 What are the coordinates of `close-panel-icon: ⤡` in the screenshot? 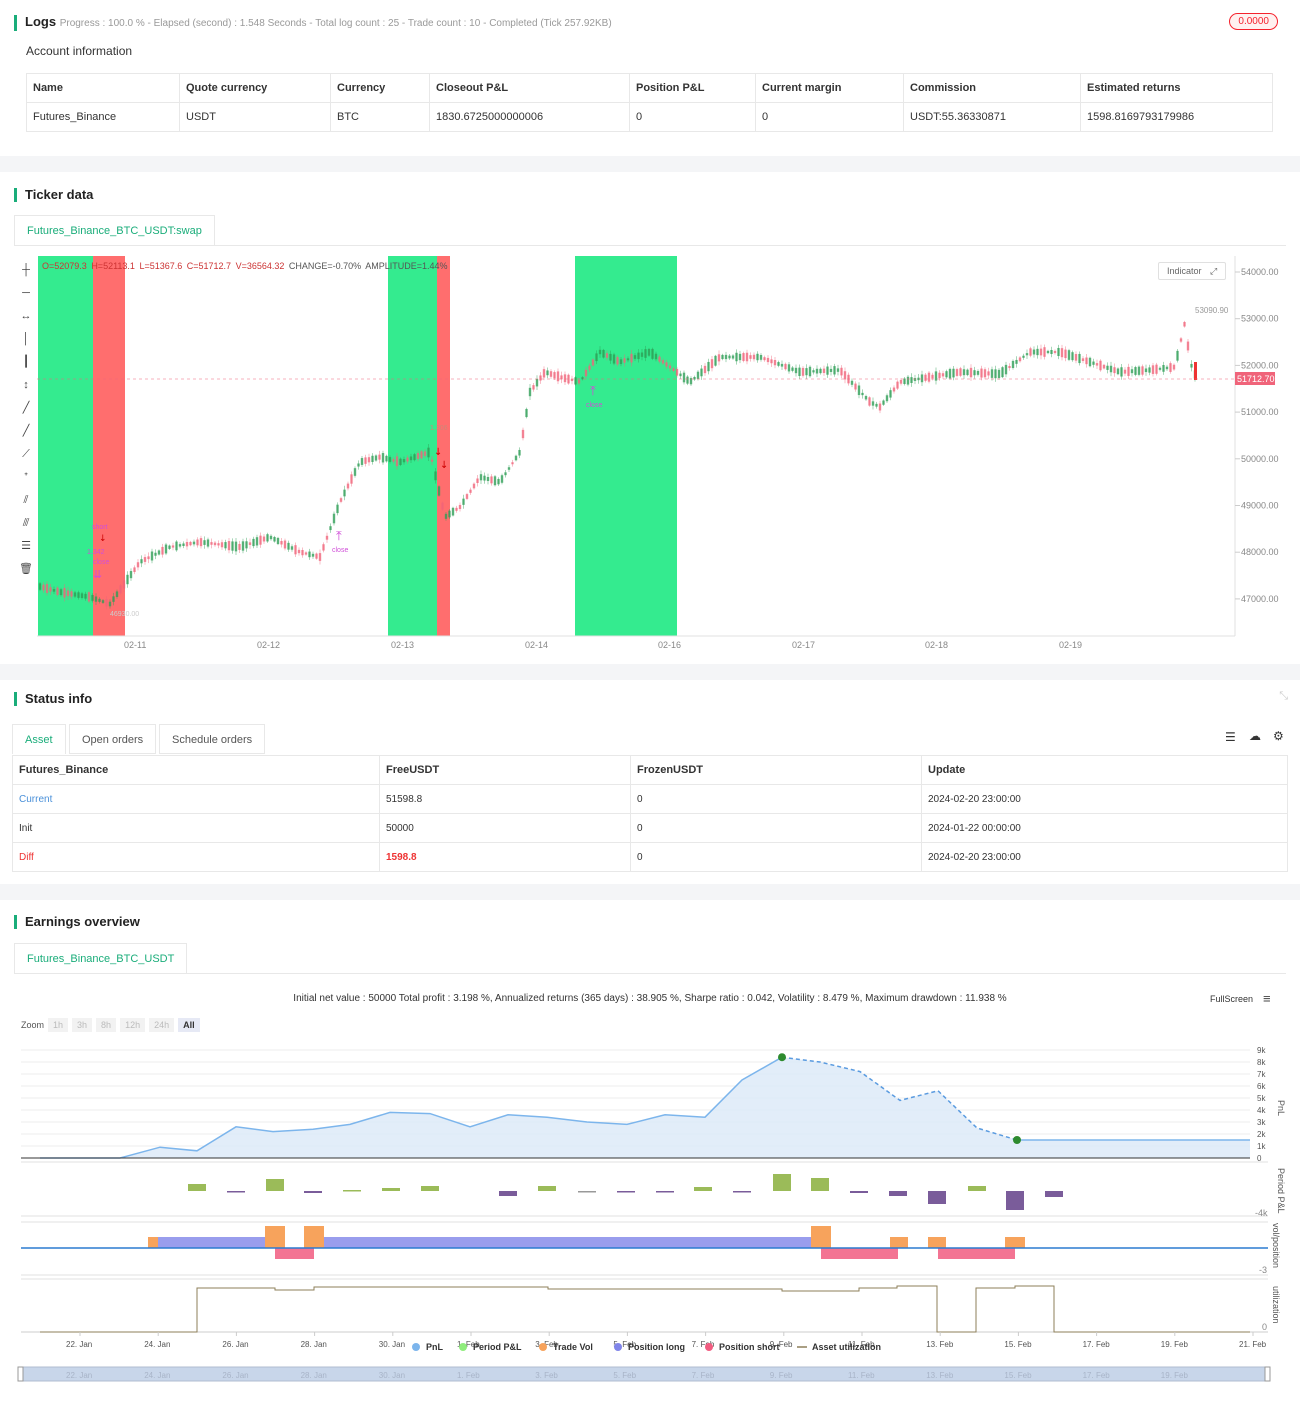 It's located at (1283, 696).